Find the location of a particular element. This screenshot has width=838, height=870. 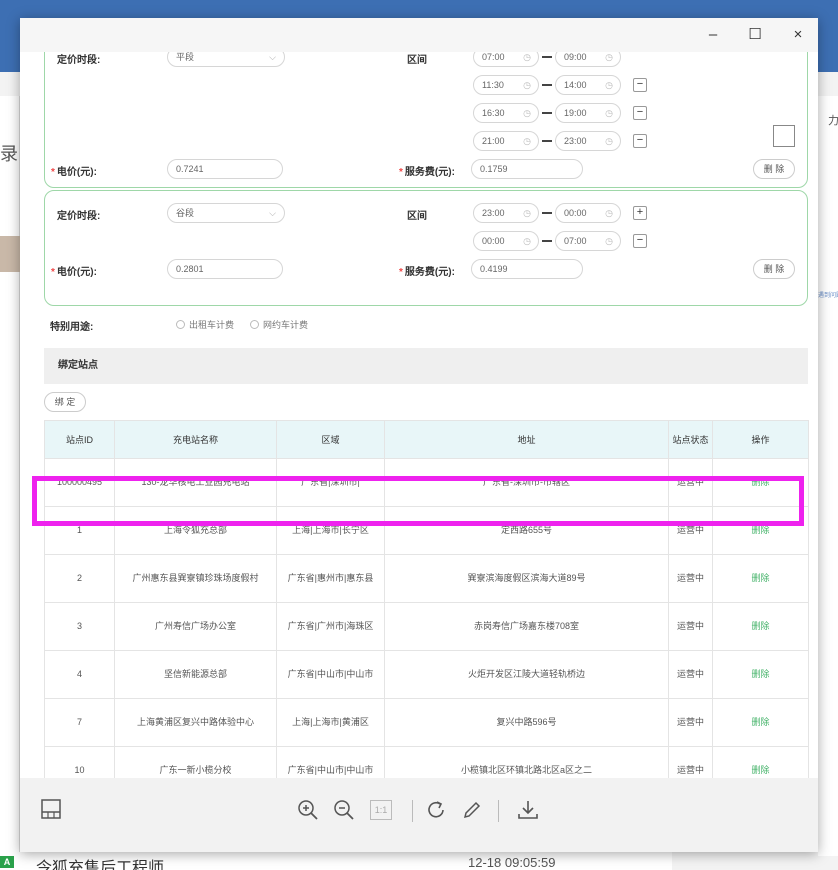

footer-user-name: 令狐充售后工程师 is located at coordinates (100, 865).